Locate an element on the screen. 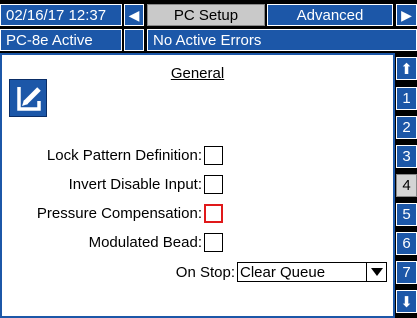  status-spacer is located at coordinates (134, 40).